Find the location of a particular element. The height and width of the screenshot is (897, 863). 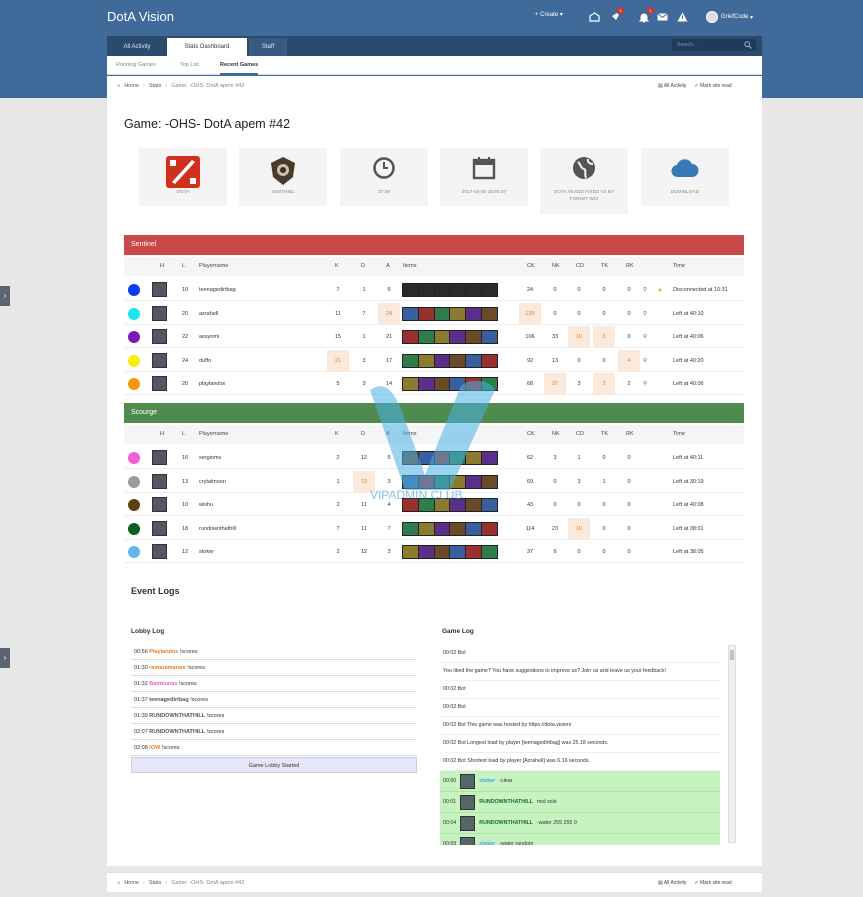

column-header-d: D is located at coordinates (363, 266).